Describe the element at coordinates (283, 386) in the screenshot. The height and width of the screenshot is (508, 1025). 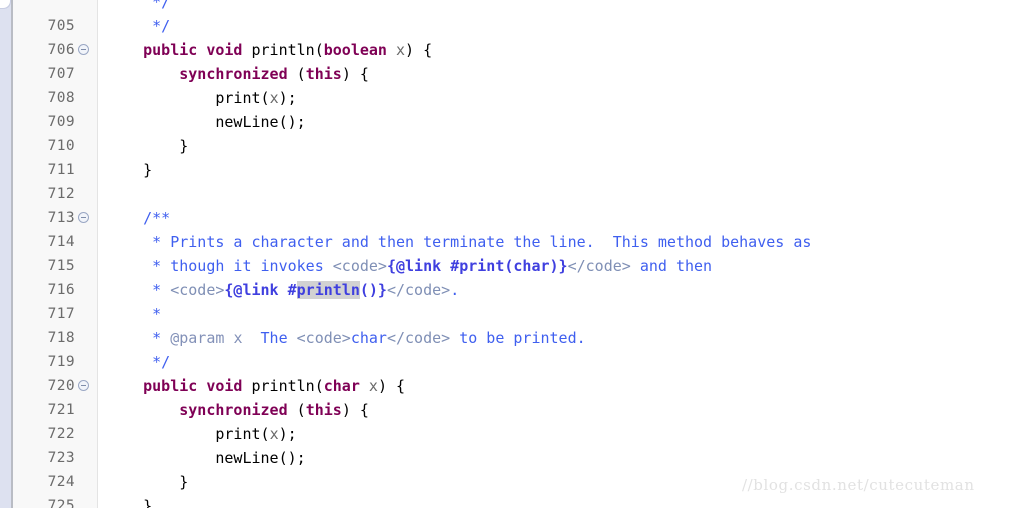
I see `code-token: println(` at that location.